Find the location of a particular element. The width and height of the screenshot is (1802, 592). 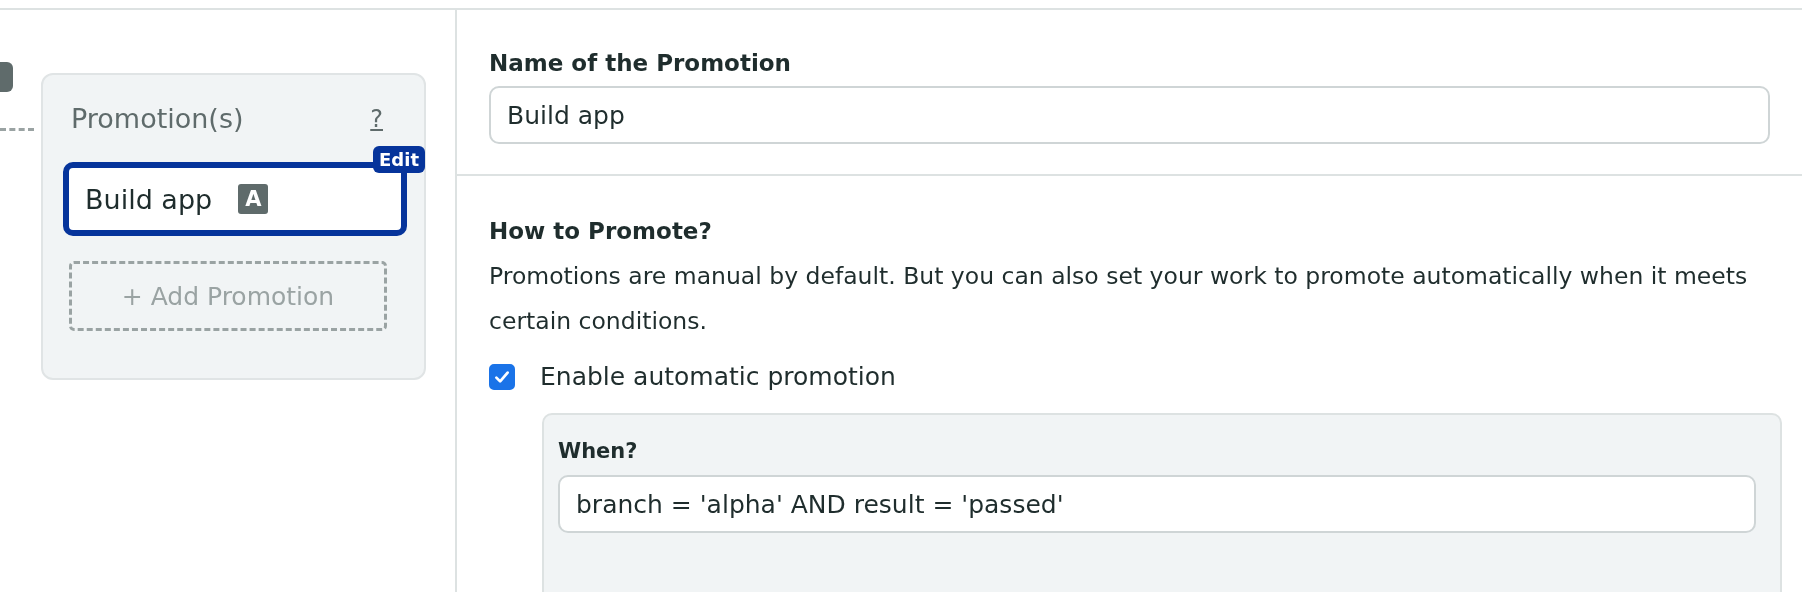

help-link: ? is located at coordinates (376, 118).